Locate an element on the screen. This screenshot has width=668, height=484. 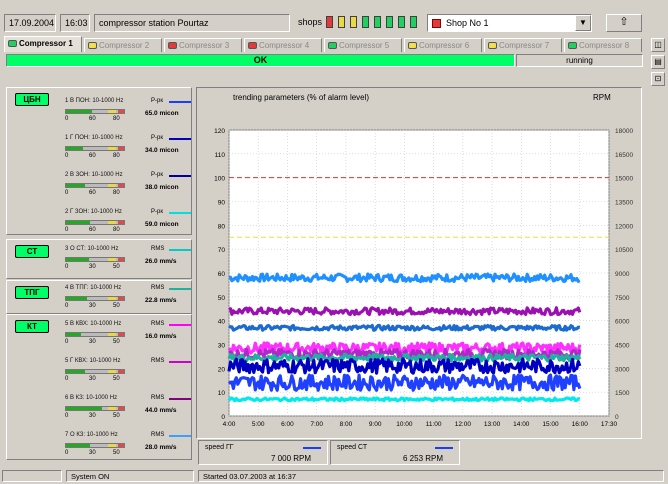
y-tick-label: 80 is located at coordinates (222, 226).